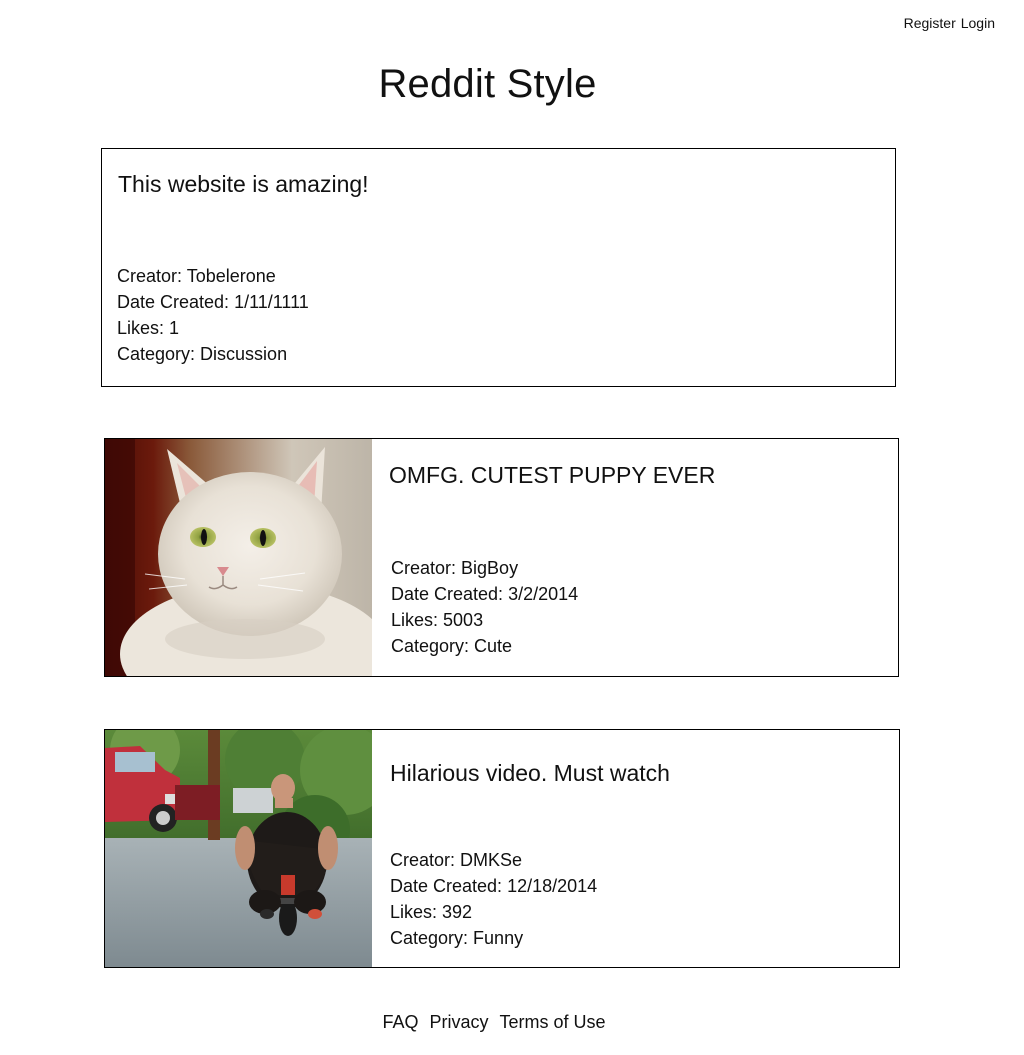 This screenshot has height=1055, width=1024. What do you see at coordinates (231, 276) in the screenshot?
I see `creator-name: Tobelerone` at bounding box center [231, 276].